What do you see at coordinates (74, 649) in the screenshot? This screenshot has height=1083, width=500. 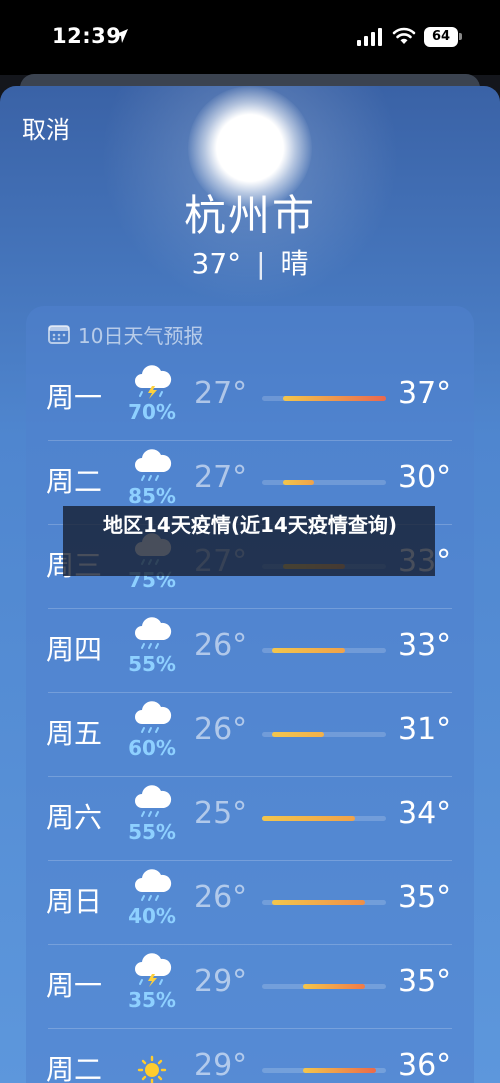 I see `day-label: 周四` at bounding box center [74, 649].